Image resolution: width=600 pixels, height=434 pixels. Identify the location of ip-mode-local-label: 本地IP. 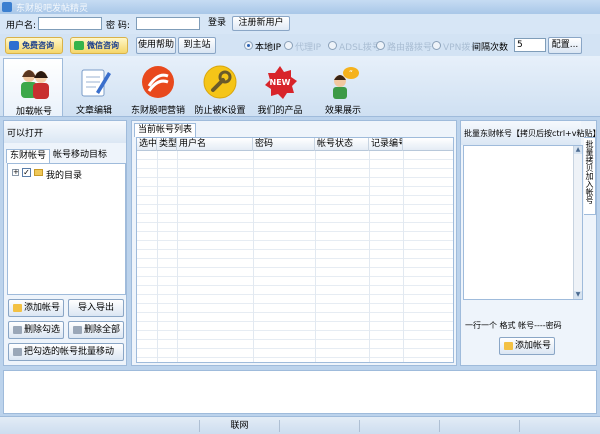
(268, 48).